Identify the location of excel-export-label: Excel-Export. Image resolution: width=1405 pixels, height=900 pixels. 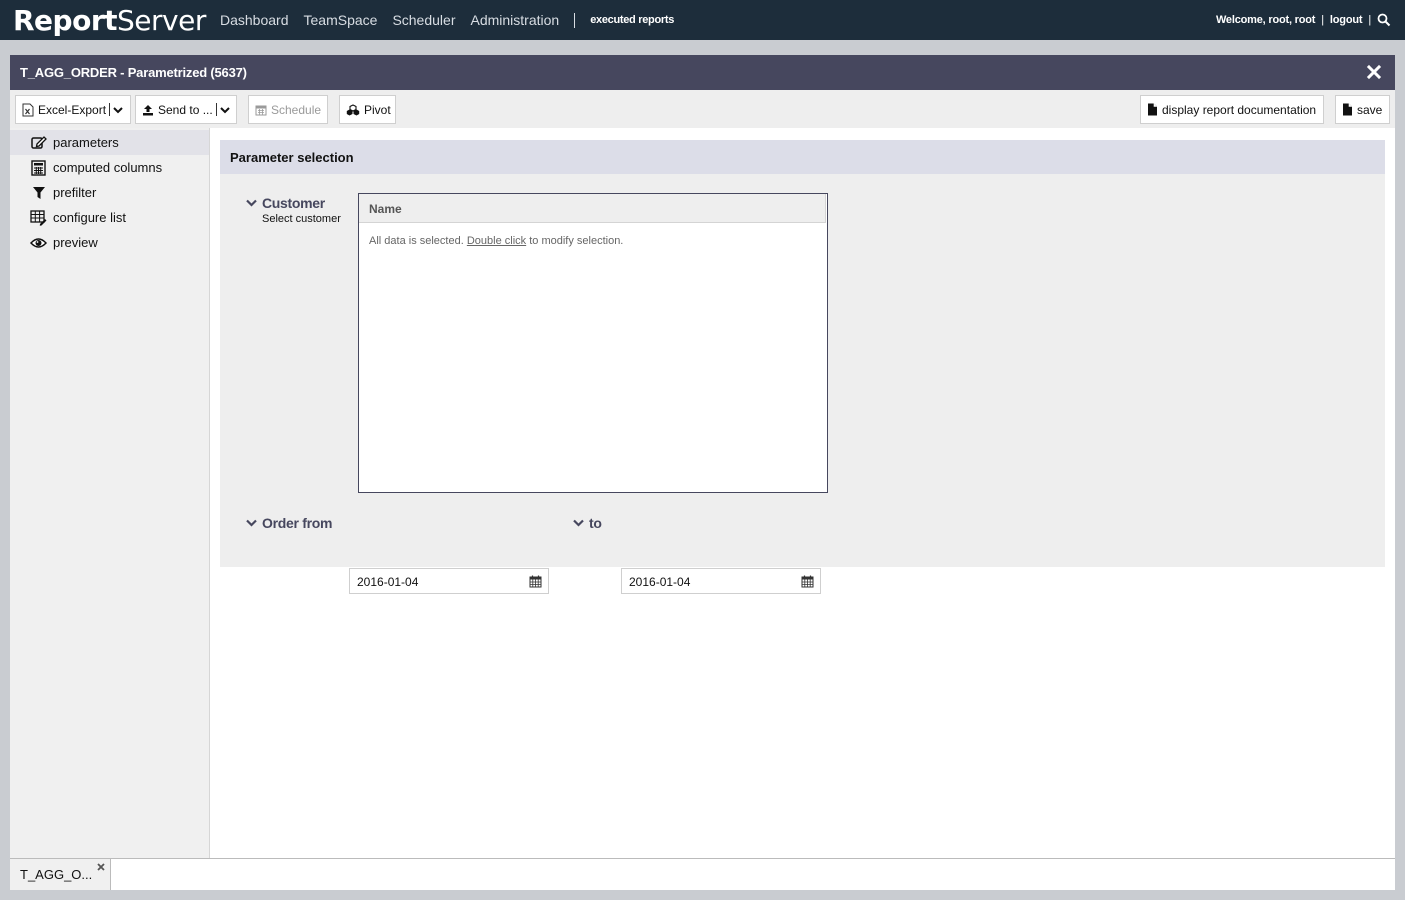
(72, 109).